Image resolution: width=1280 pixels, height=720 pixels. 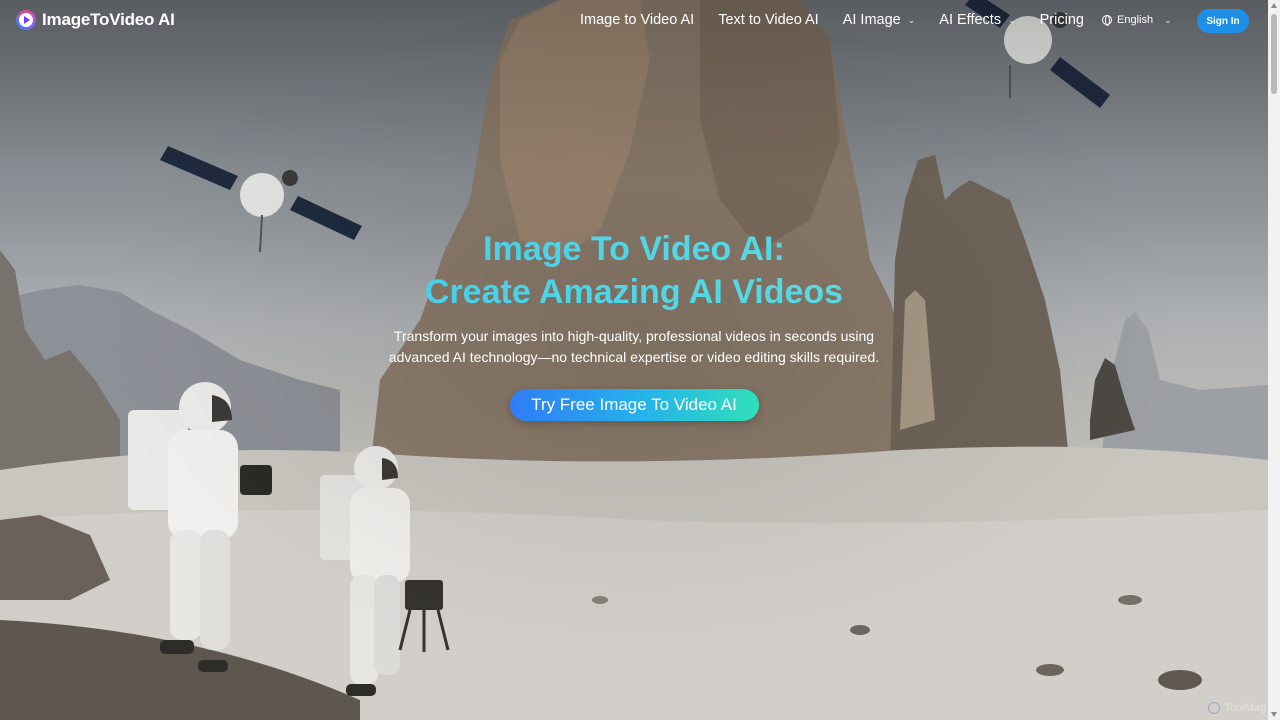 What do you see at coordinates (634, 405) in the screenshot?
I see `try-free-button: Try Free Image To Video AI` at bounding box center [634, 405].